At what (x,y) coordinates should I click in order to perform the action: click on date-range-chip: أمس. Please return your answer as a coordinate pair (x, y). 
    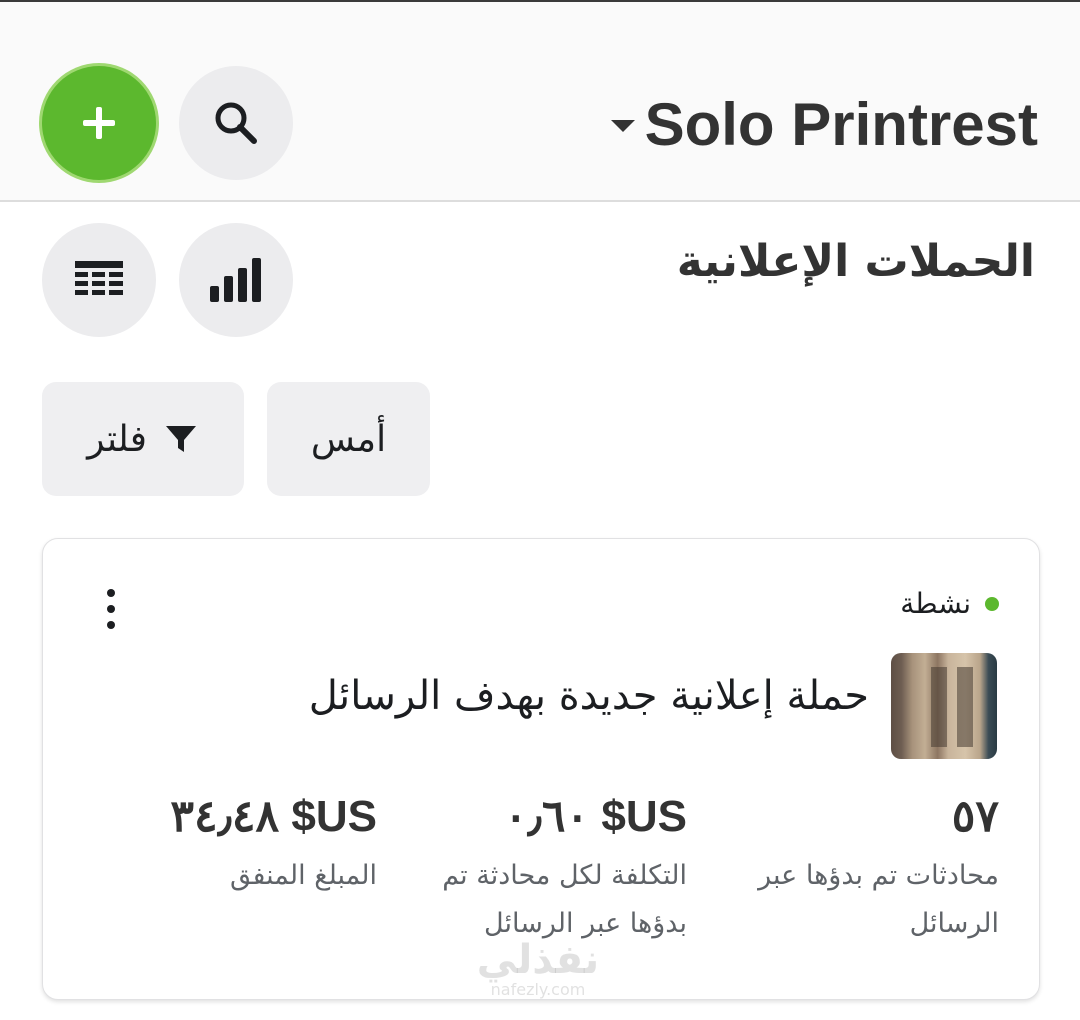
    Looking at the image, I should click on (348, 439).